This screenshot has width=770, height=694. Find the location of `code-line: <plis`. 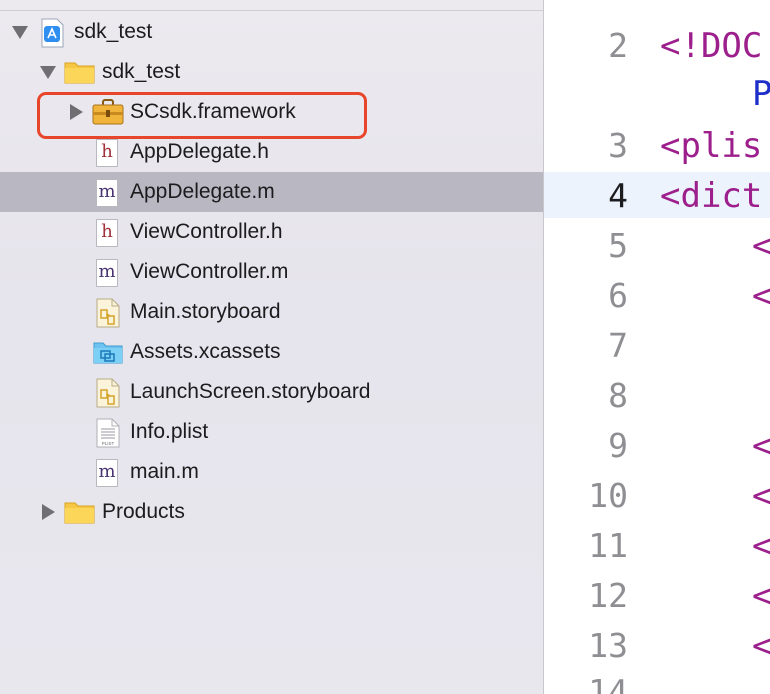

code-line: <plis is located at coordinates (711, 146).